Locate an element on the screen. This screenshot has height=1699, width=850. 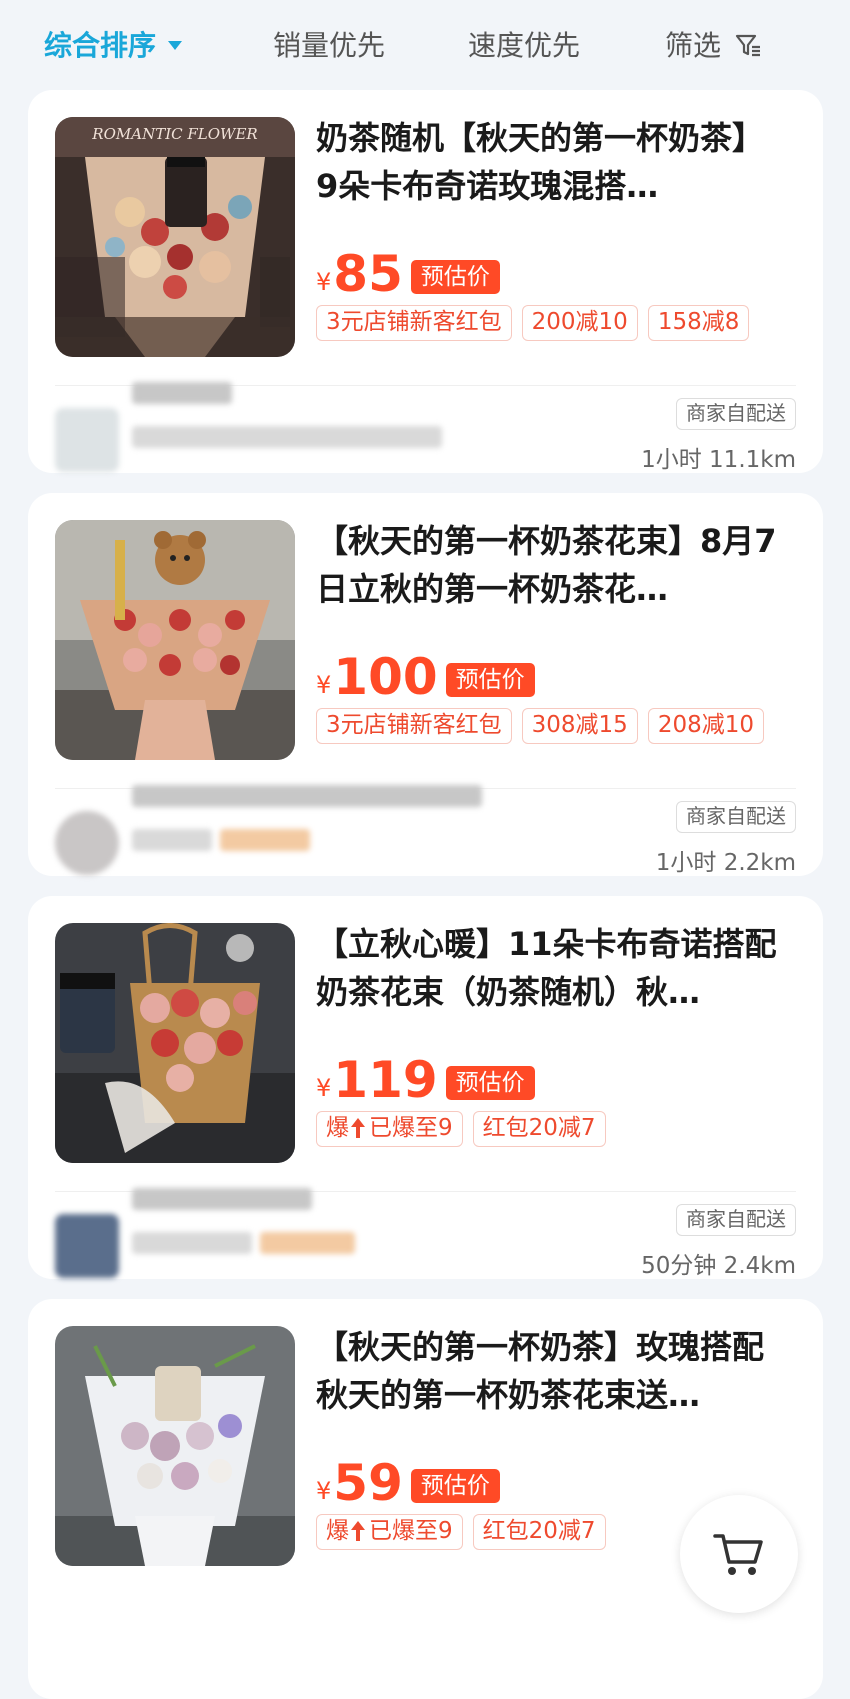
filter-label: 筛选 is located at coordinates (693, 45).